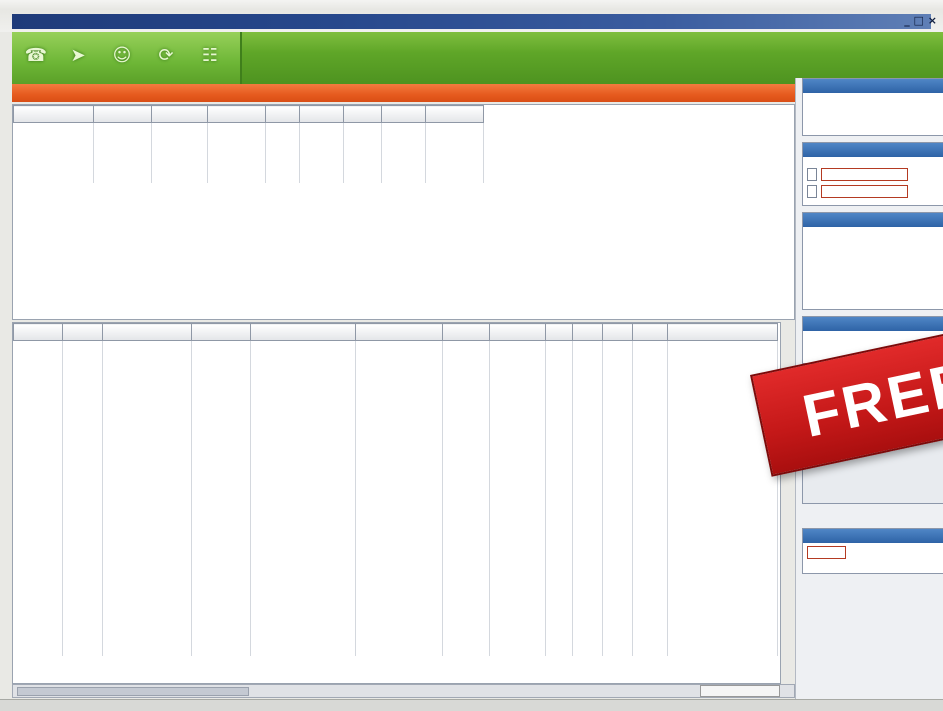 The height and width of the screenshot is (711, 943). Describe the element at coordinates (36, 56) in the screenshot. I see `phone-icon: ☎` at that location.